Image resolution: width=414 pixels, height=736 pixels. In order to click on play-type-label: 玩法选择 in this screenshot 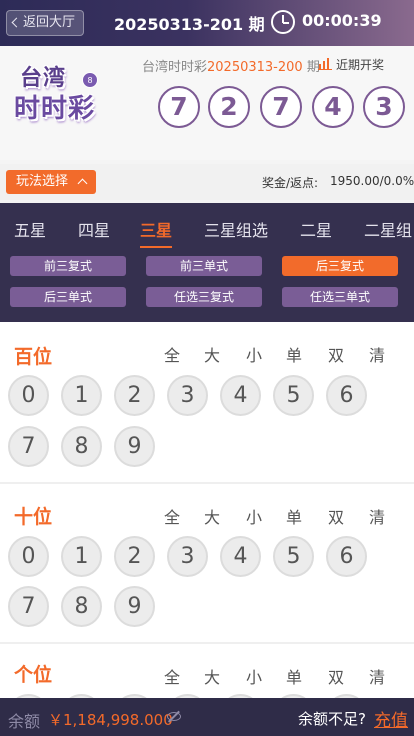, I will do `click(42, 181)`.